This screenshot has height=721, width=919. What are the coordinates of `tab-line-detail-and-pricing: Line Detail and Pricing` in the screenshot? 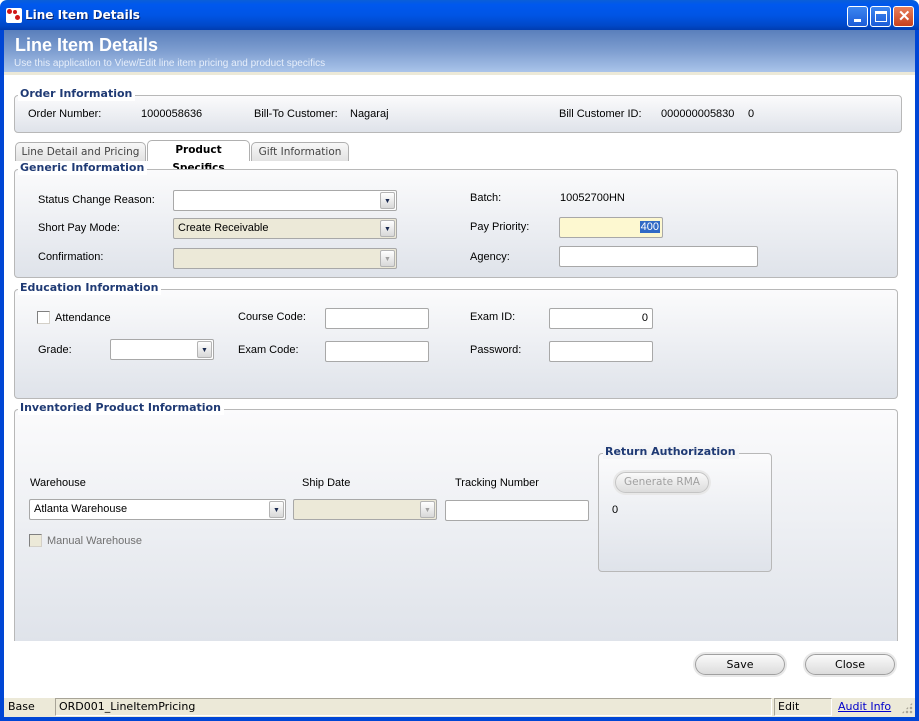 It's located at (80, 151).